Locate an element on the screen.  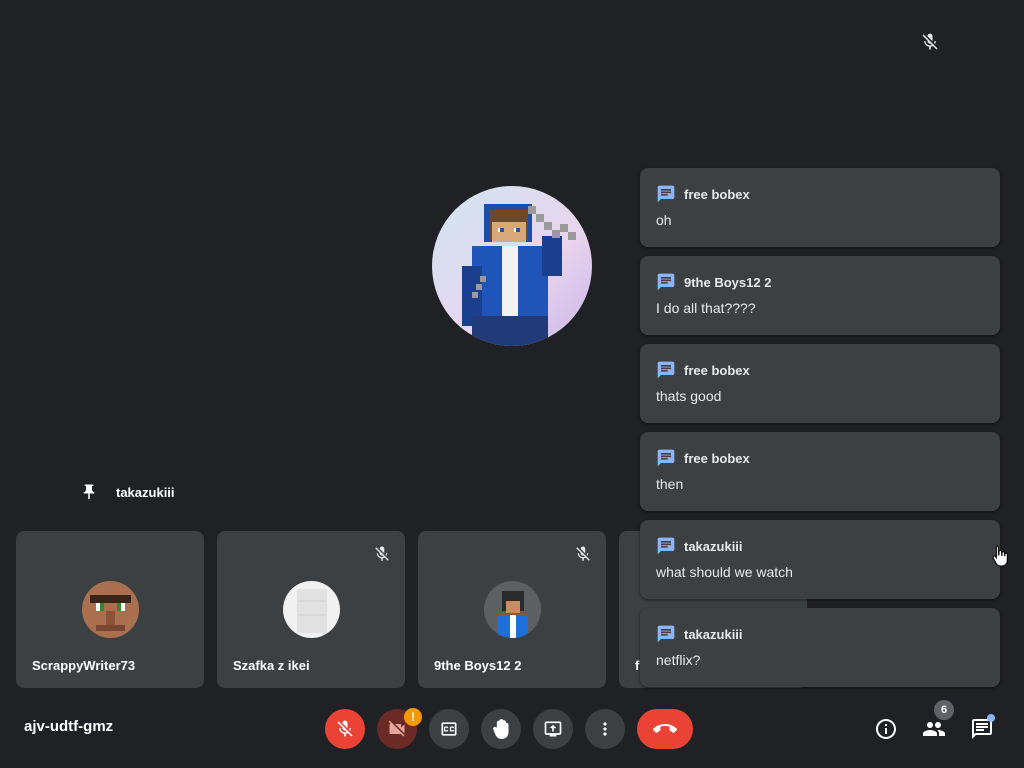
meeting-code: ajv-udtf-gmz is located at coordinates (69, 726).